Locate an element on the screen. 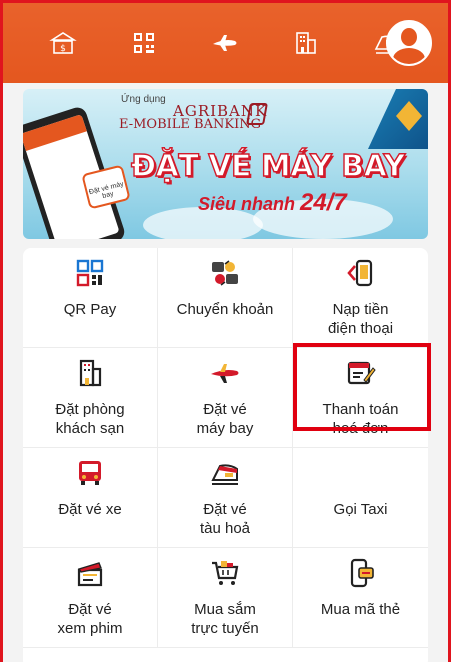 The image size is (451, 662). service-label: Mua mã thẻ is located at coordinates (360, 609).